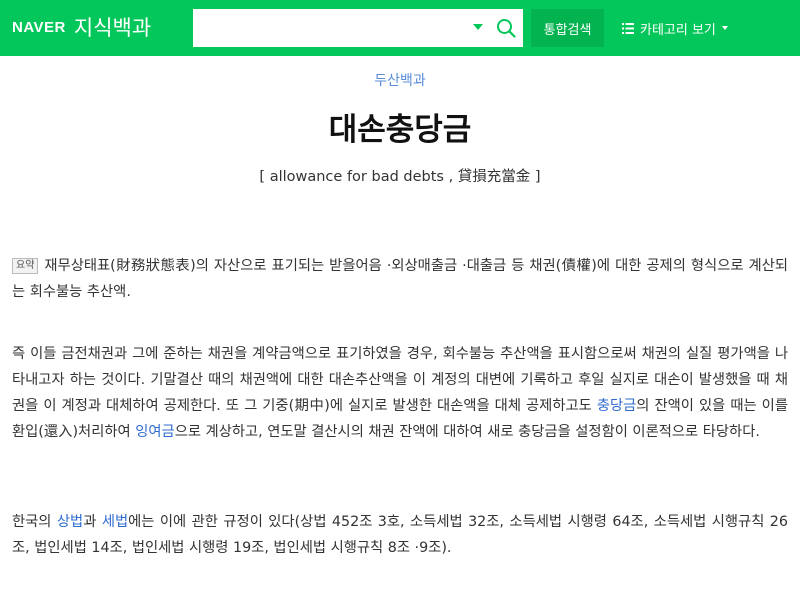 This screenshot has width=800, height=590. I want to click on page-subtitle: [ allowance for bad debts , 貸損充當金 ], so click(400, 177).